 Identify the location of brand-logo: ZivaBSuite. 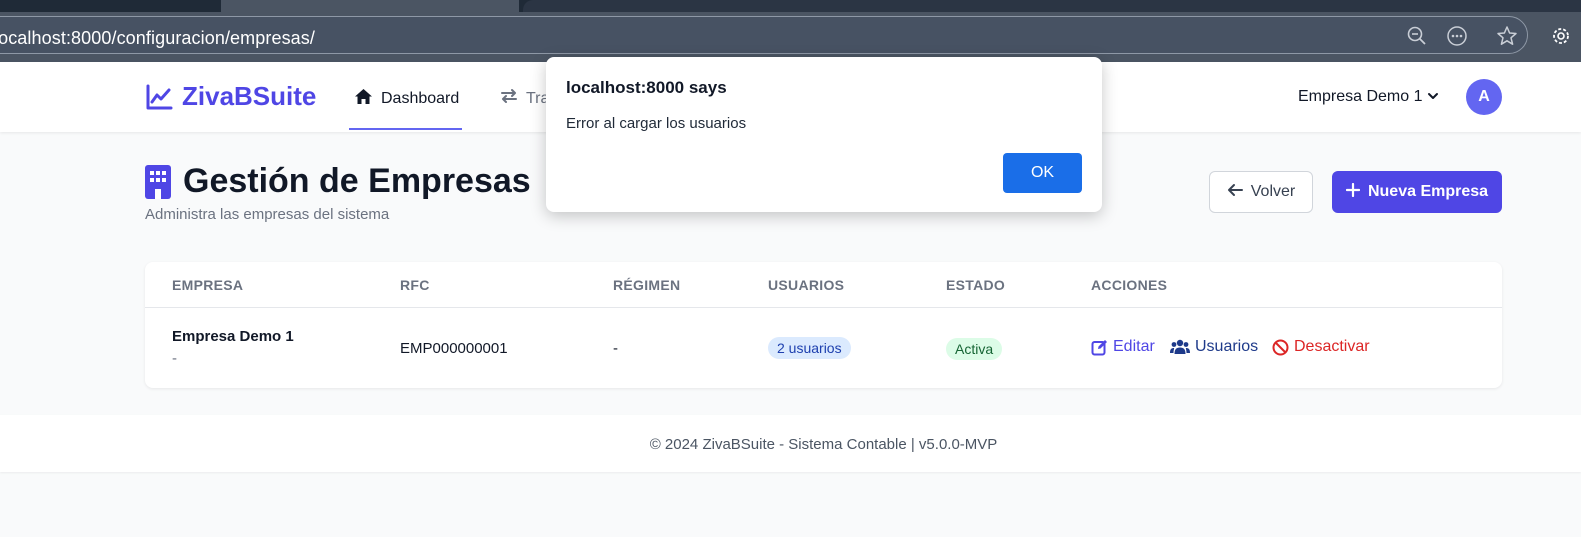
(230, 96).